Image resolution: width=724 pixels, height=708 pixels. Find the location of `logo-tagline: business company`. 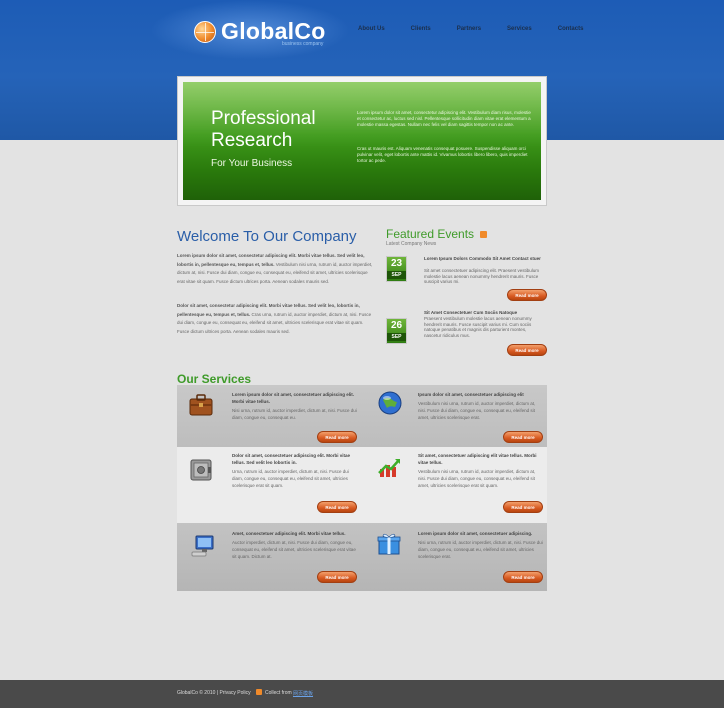

logo-tagline: business company is located at coordinates (303, 44).